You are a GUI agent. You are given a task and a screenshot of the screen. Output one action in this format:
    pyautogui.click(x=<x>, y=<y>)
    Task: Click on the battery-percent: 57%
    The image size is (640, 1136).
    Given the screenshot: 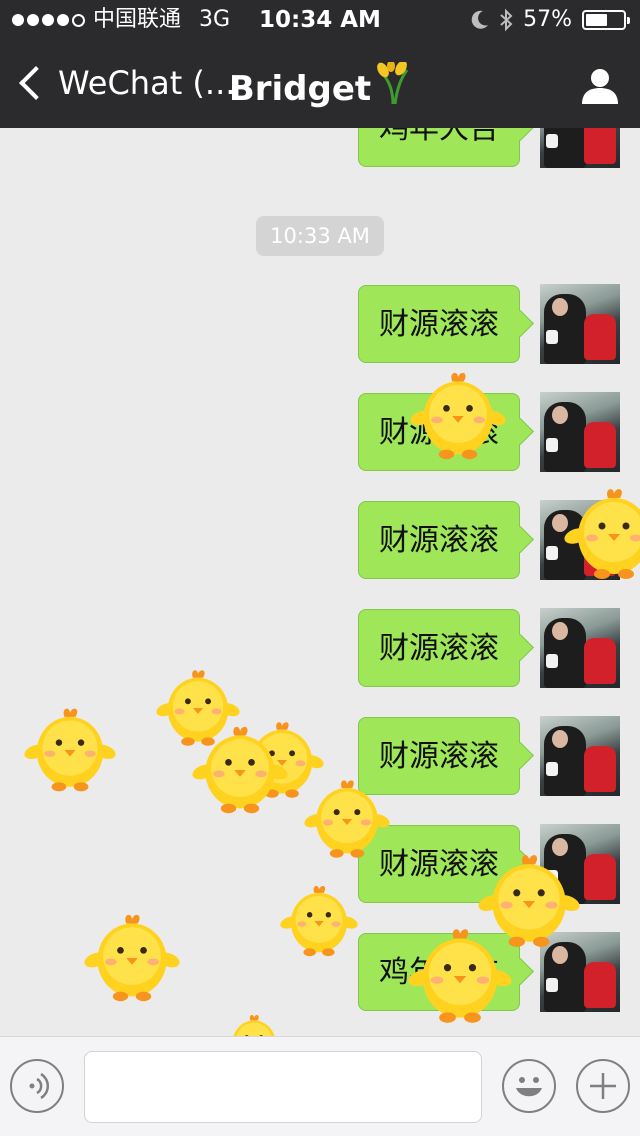 What is the action you would take?
    pyautogui.click(x=547, y=19)
    